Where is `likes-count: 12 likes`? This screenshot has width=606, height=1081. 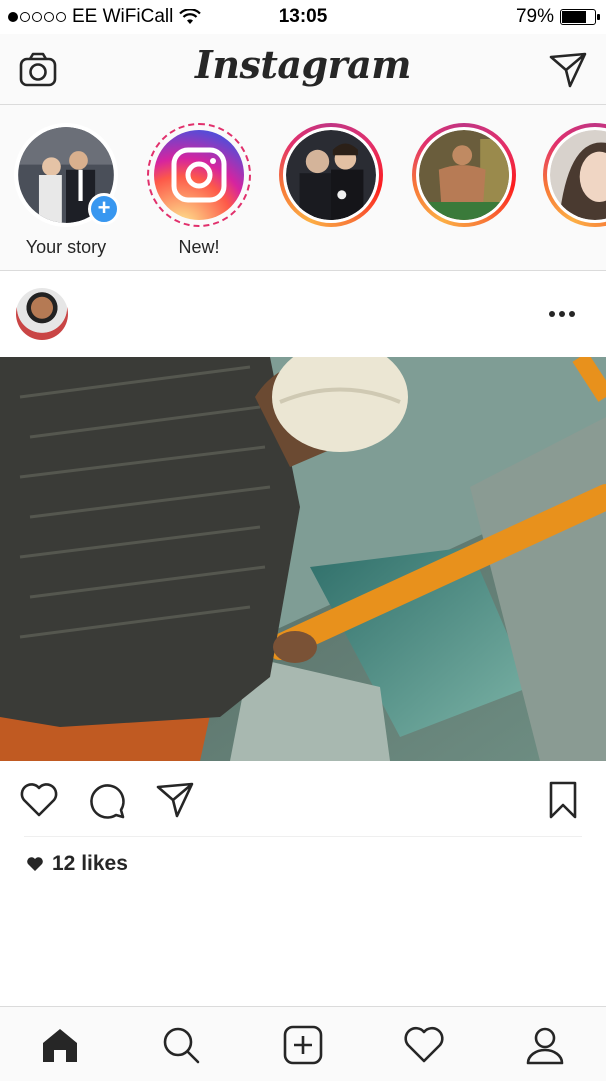
likes-count: 12 likes is located at coordinates (77, 864).